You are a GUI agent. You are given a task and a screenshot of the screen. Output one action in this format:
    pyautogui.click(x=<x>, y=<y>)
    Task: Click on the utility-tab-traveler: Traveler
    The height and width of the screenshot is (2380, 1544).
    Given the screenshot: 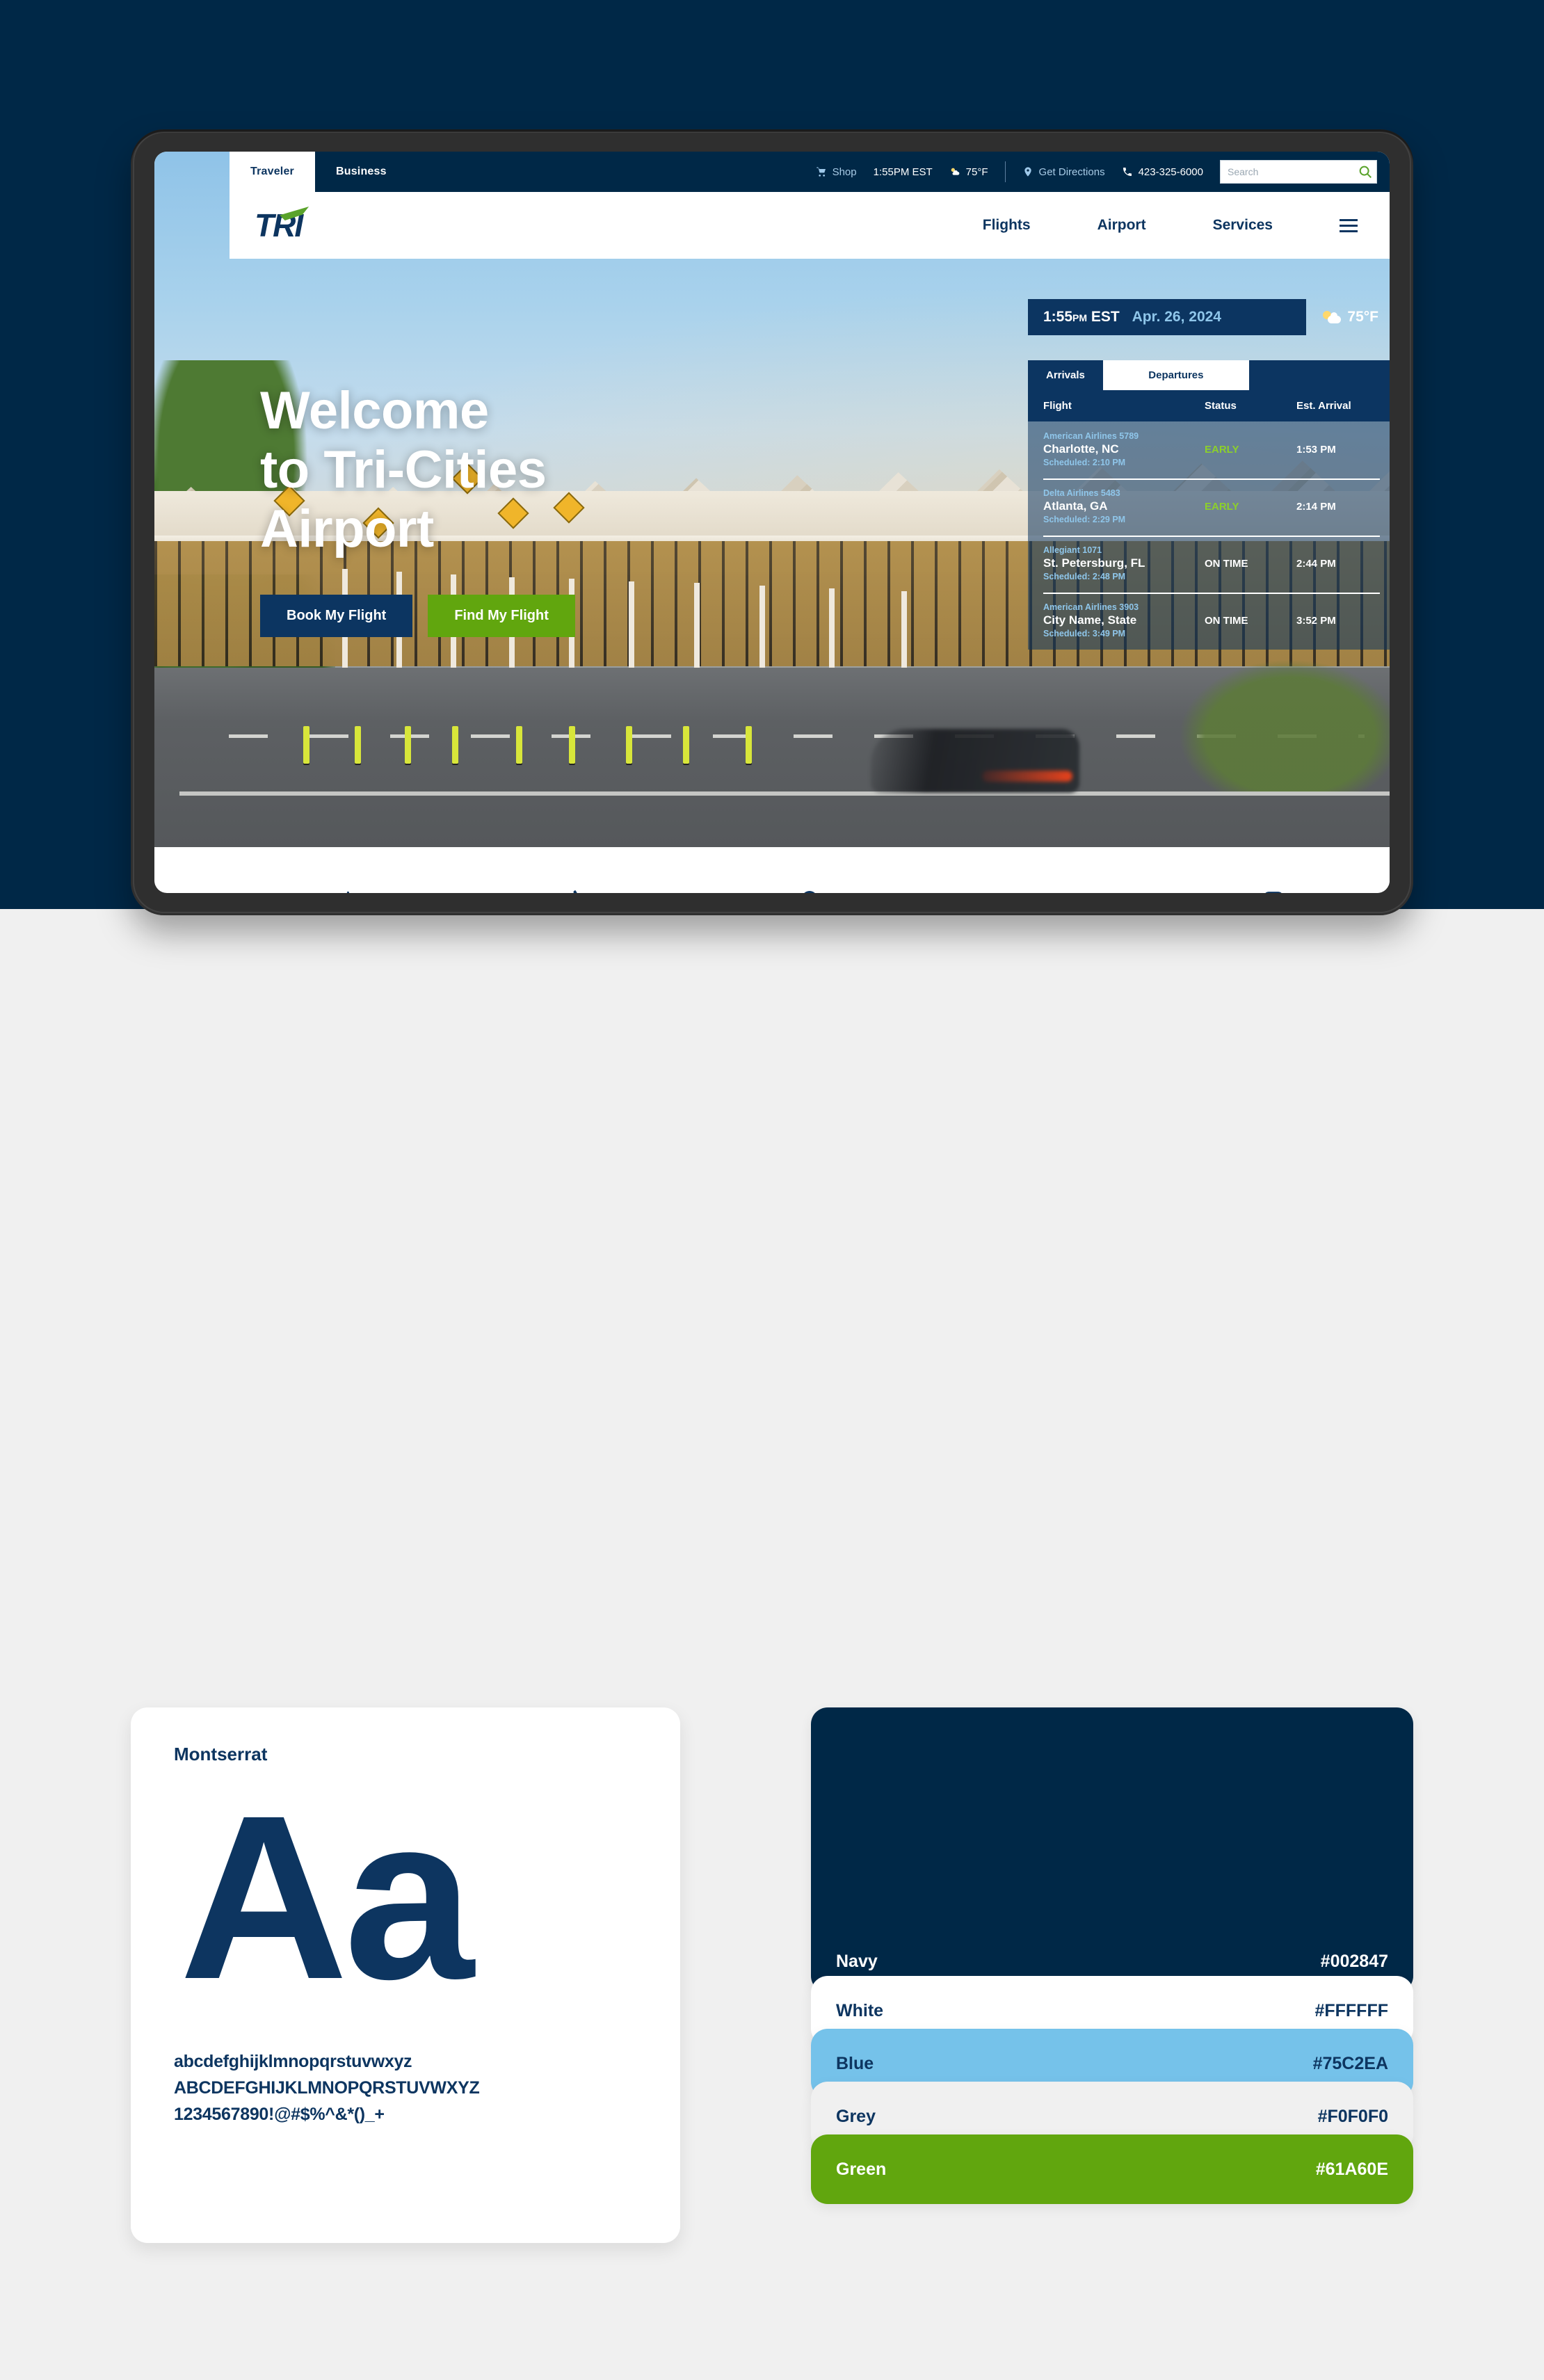 What is the action you would take?
    pyautogui.click(x=272, y=172)
    